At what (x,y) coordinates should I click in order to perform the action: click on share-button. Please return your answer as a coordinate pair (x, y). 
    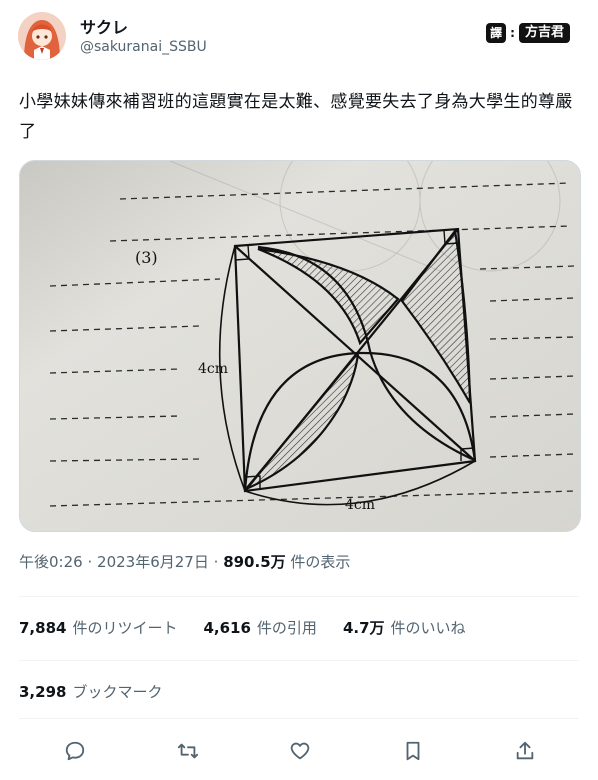
    Looking at the image, I should click on (525, 751).